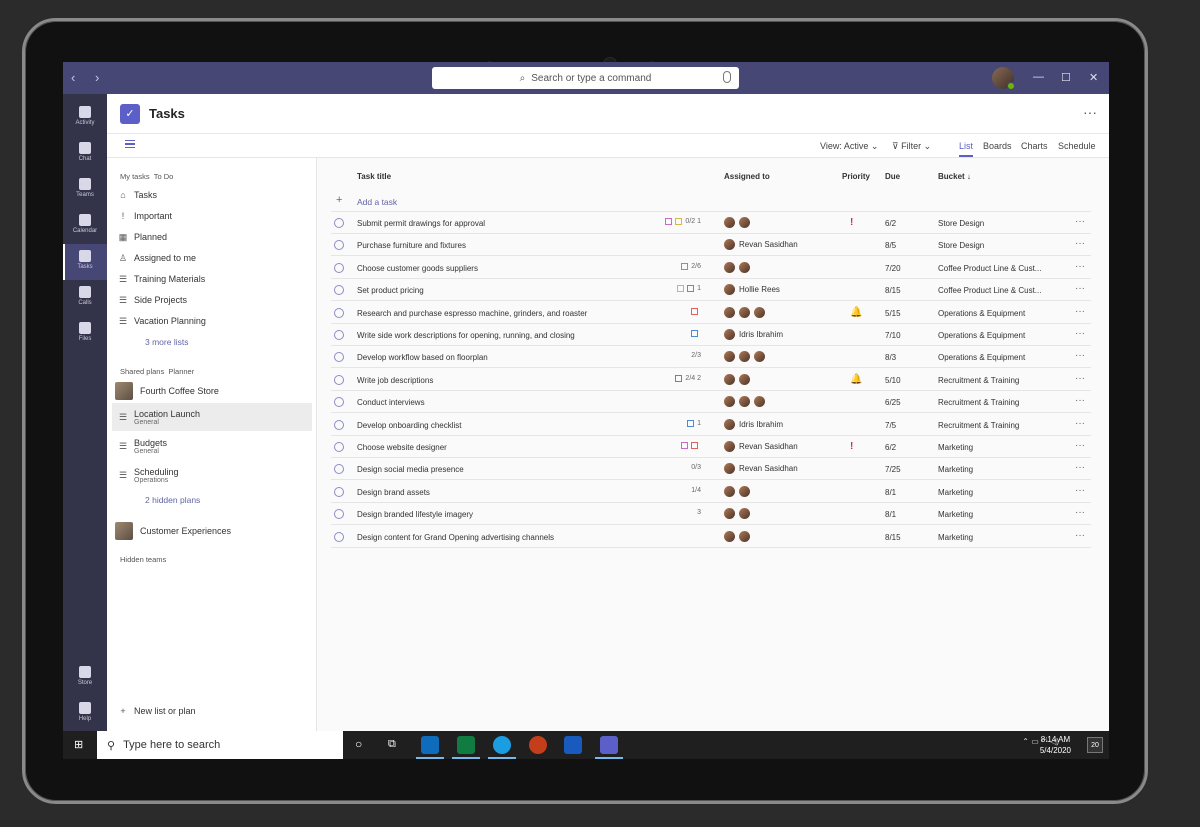  I want to click on plan-location-launch: ☰ Location Launch General, so click(212, 417).